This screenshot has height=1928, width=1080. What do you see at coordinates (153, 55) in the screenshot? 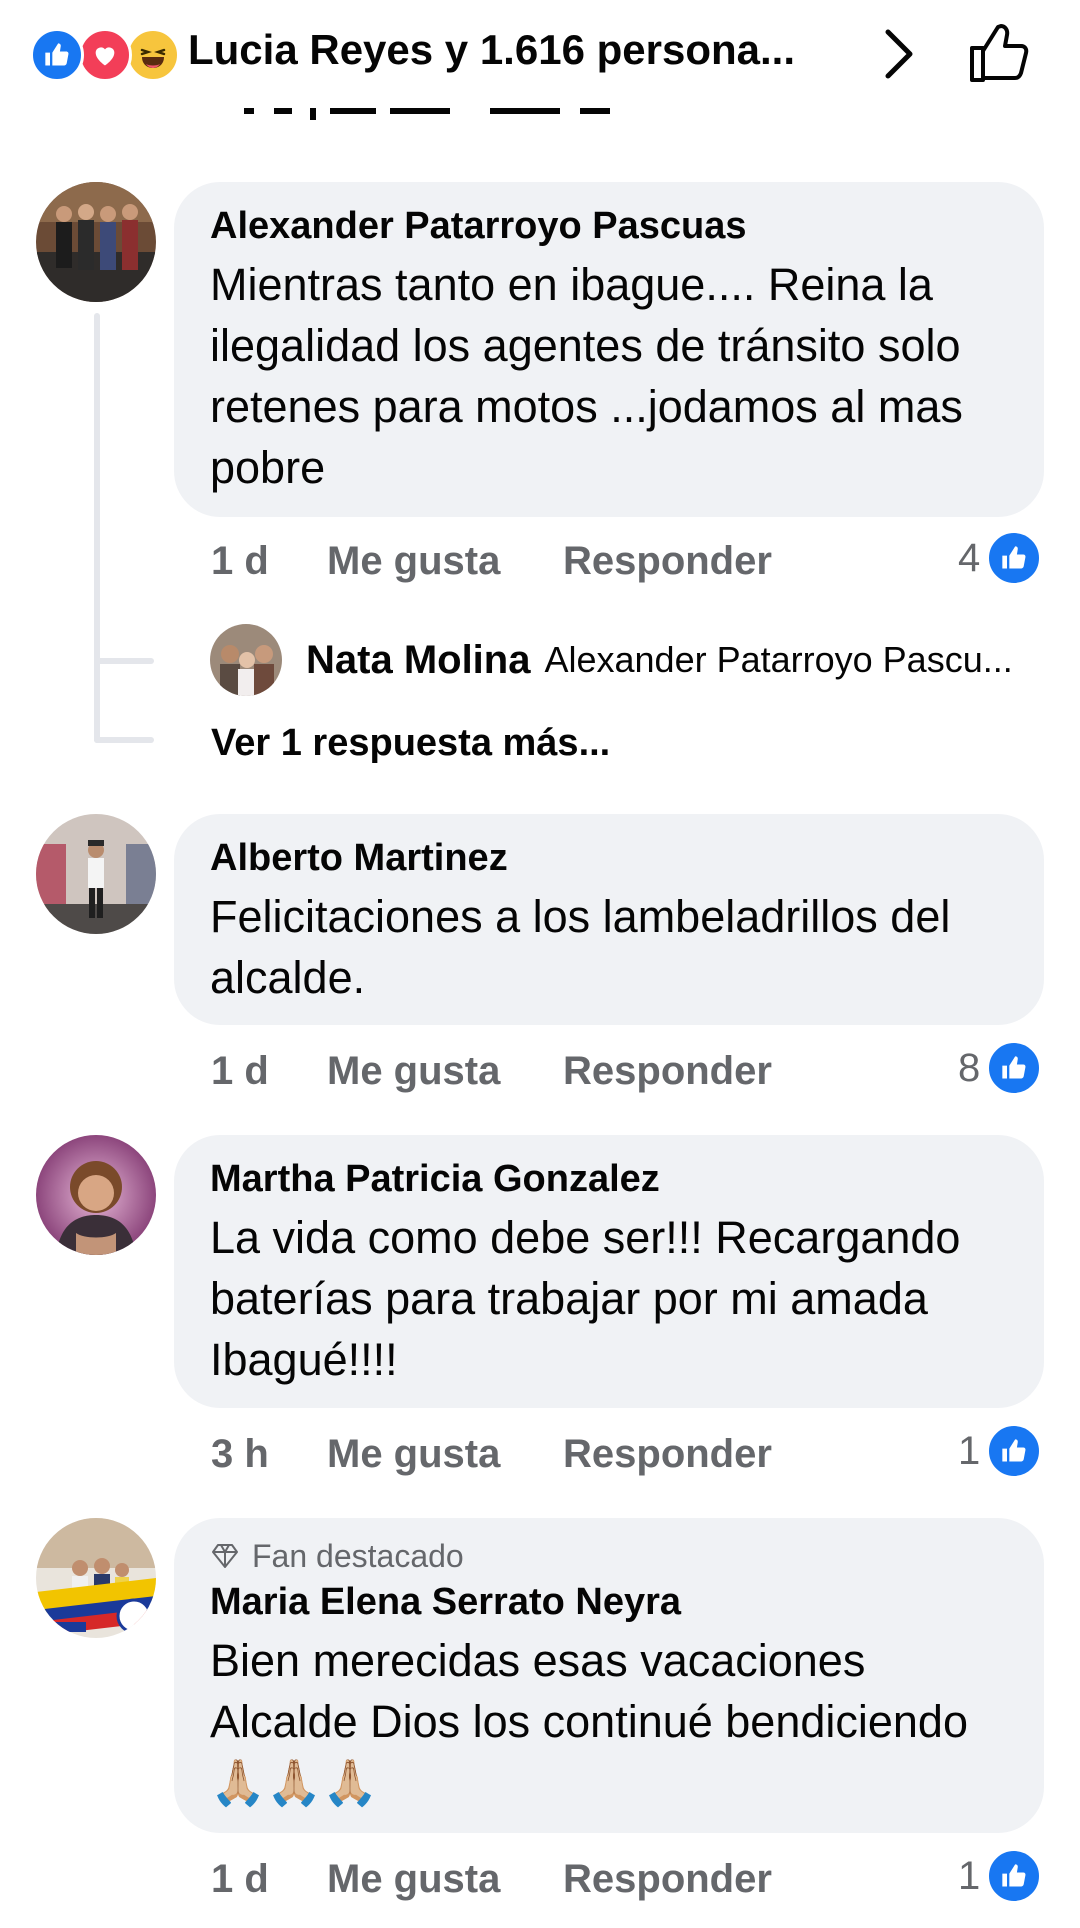
I see `haha-icon` at bounding box center [153, 55].